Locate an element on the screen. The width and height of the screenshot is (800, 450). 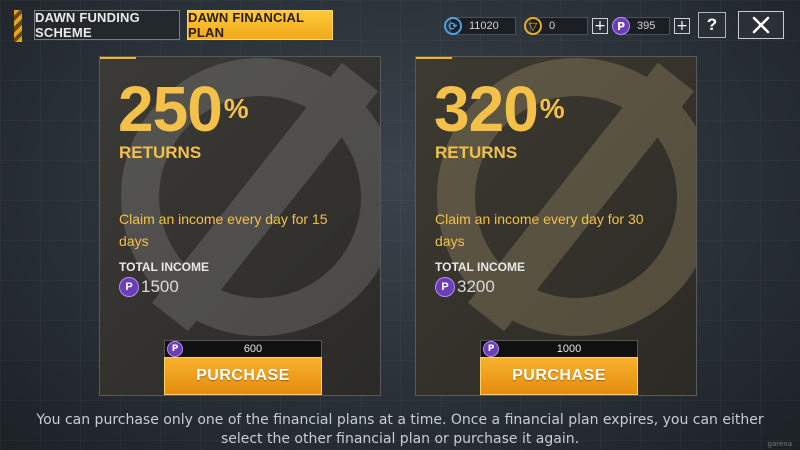
plan-description: Claim an income every day for 30 days is located at coordinates (539, 230).